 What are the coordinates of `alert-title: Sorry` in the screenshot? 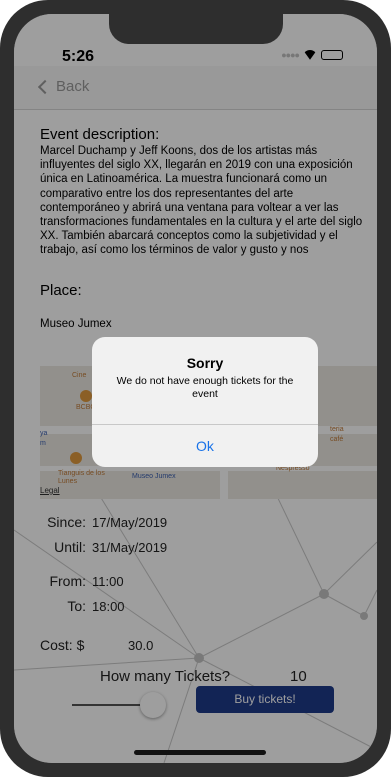 It's located at (205, 363).